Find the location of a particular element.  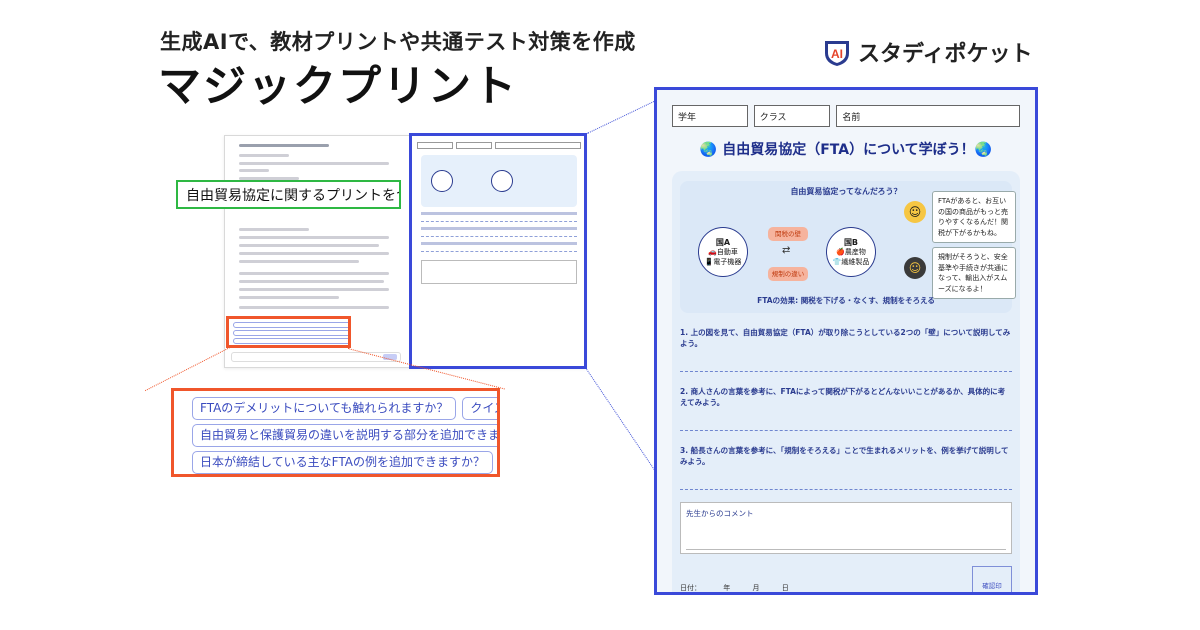

brand: AI スタディポケット is located at coordinates (927, 52).